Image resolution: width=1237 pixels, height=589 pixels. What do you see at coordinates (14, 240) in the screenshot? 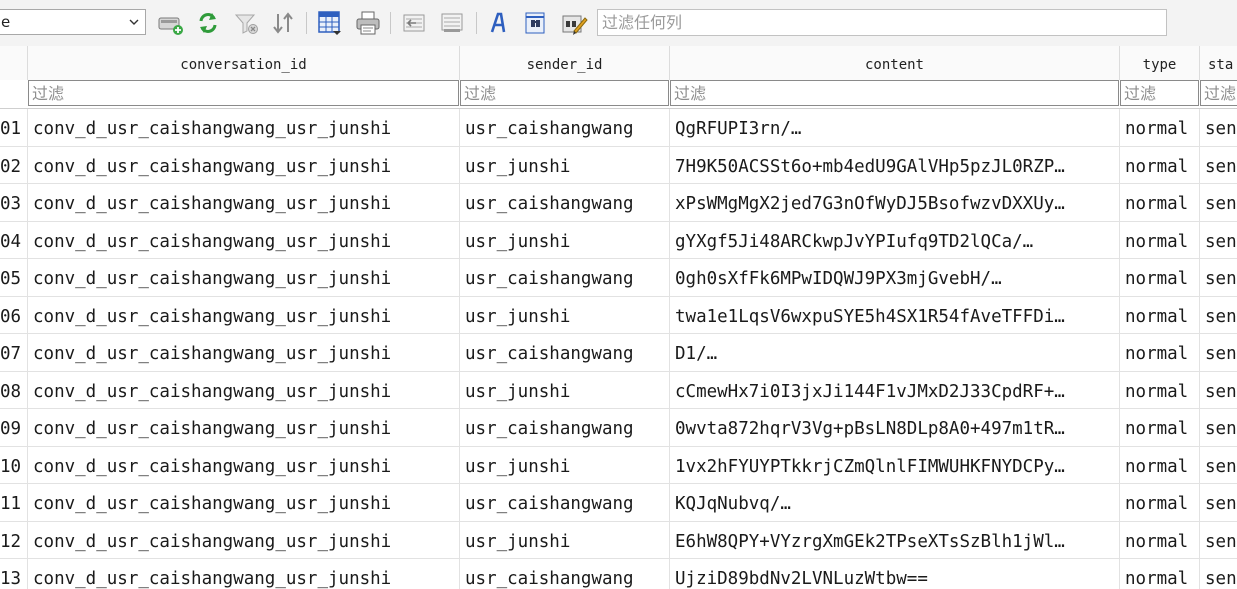
I see `row-number-cell: 04` at bounding box center [14, 240].